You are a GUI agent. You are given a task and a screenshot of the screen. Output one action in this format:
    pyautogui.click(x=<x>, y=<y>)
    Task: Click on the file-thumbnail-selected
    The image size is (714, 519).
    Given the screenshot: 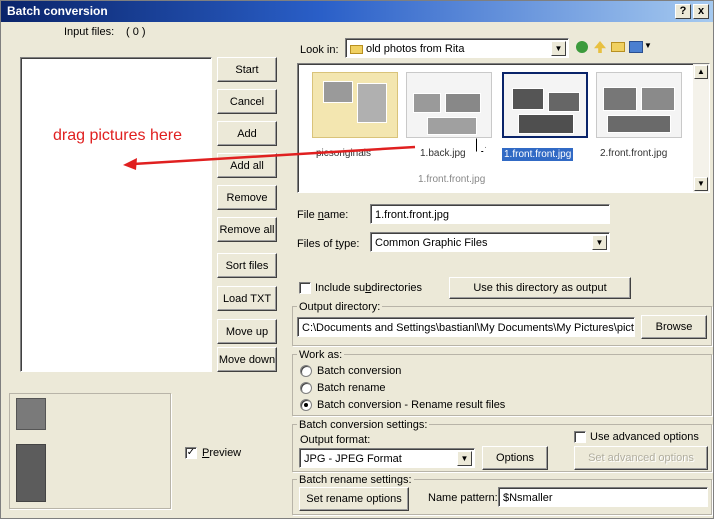 What is the action you would take?
    pyautogui.click(x=545, y=105)
    